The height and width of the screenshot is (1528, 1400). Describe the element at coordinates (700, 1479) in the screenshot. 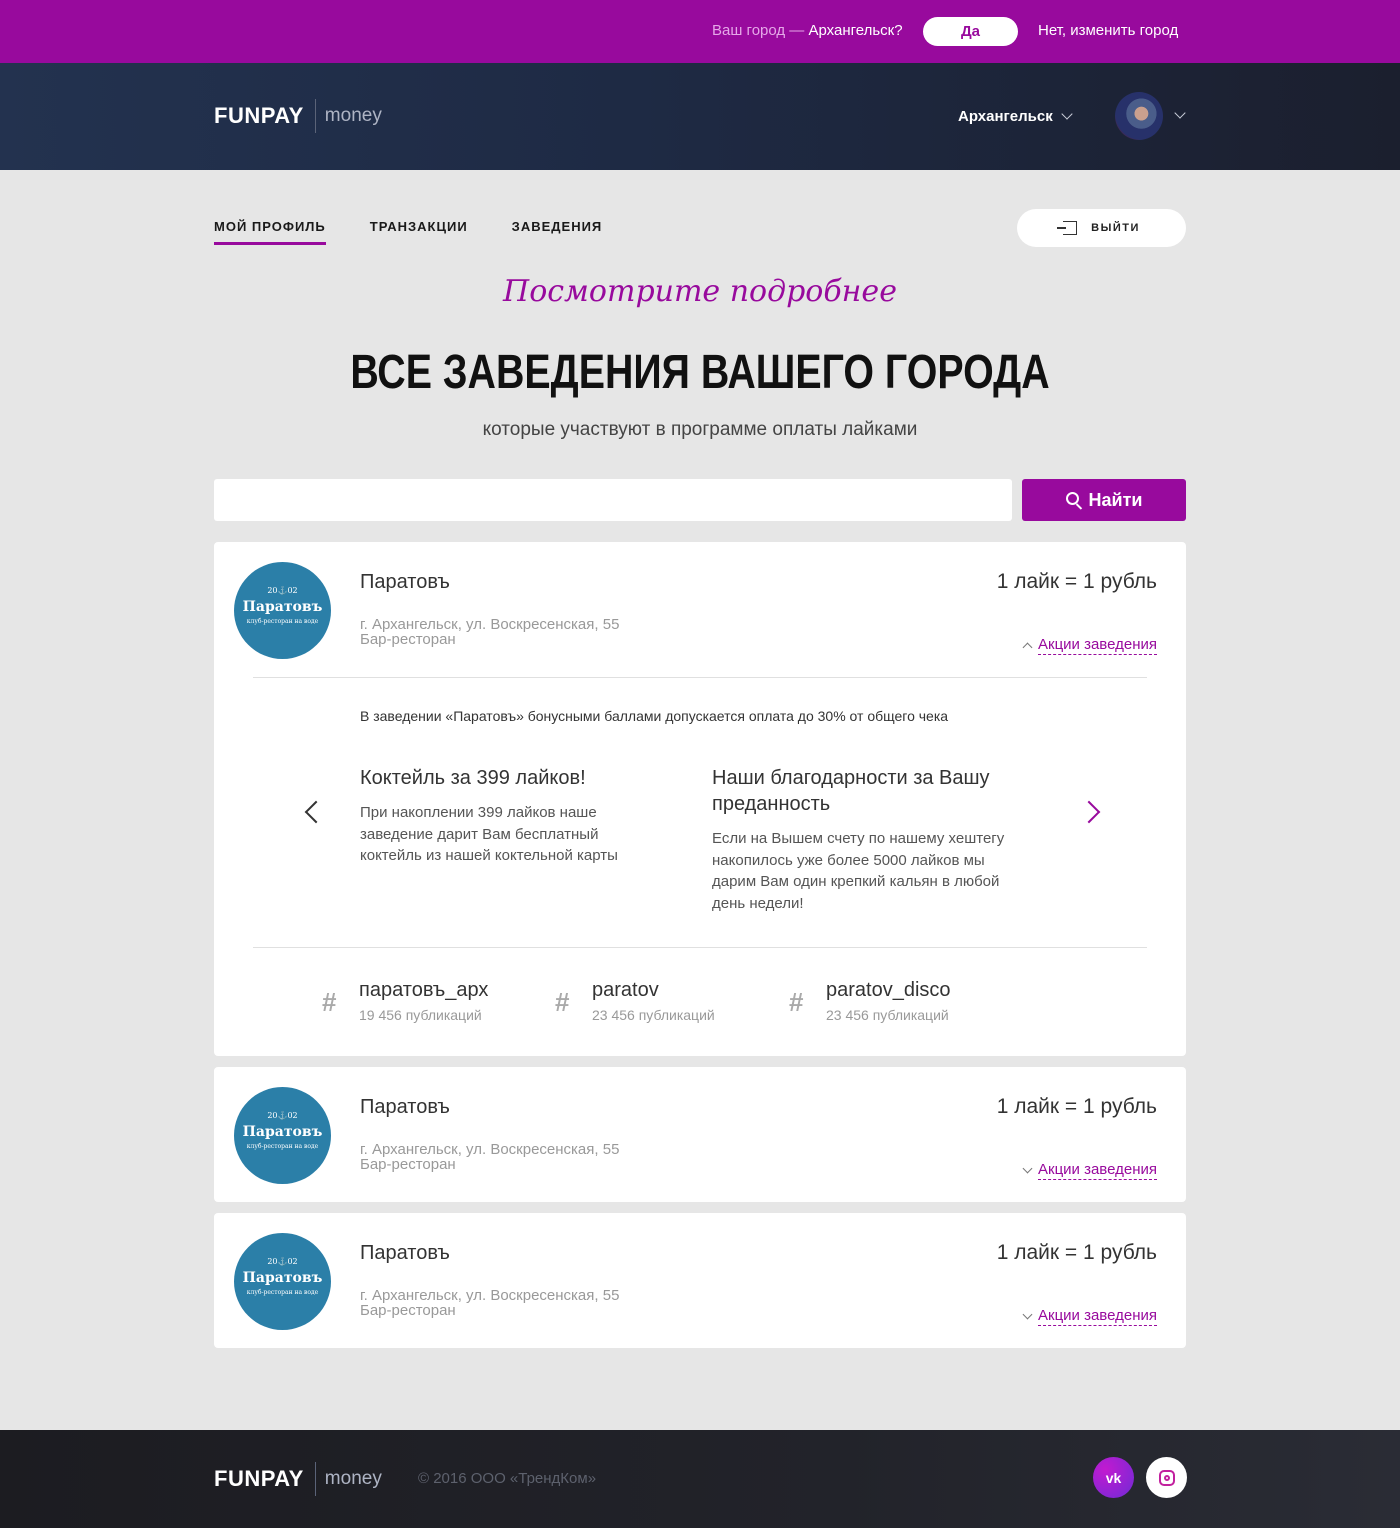

I see `site-footer: FUNPAY money © 2016 ООО «ТрендКом» vk` at that location.